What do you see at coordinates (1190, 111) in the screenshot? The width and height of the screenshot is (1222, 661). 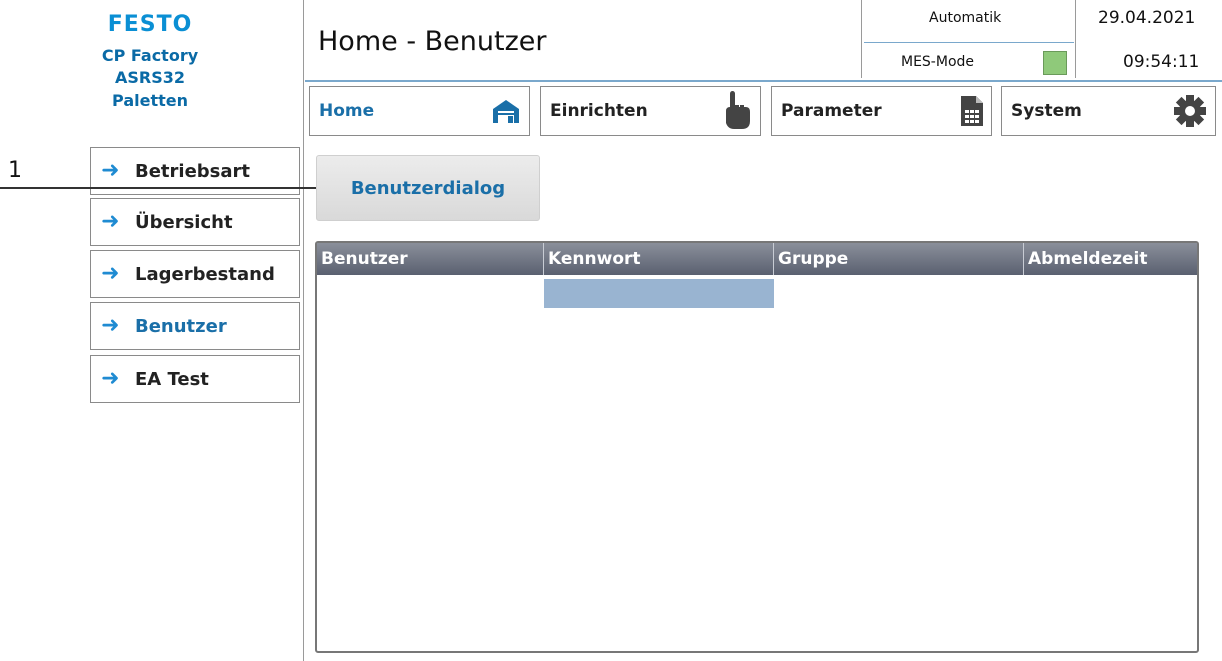 I see `gear-icon` at bounding box center [1190, 111].